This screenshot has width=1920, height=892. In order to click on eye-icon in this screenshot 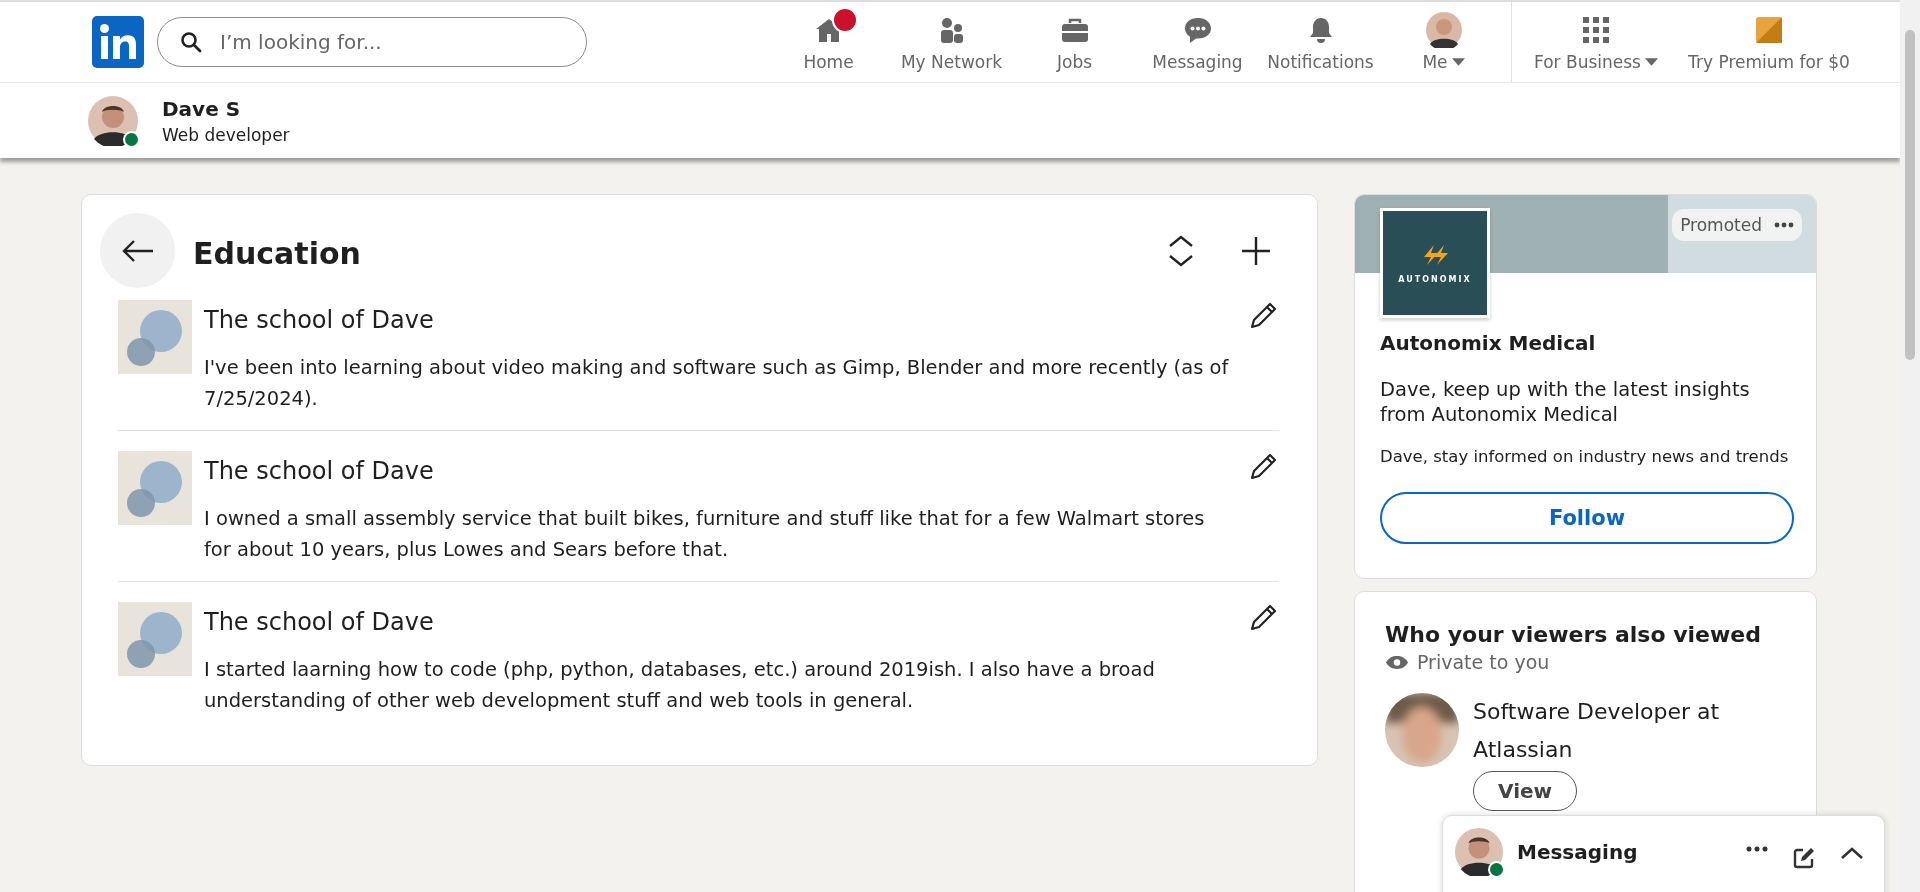, I will do `click(1397, 662)`.